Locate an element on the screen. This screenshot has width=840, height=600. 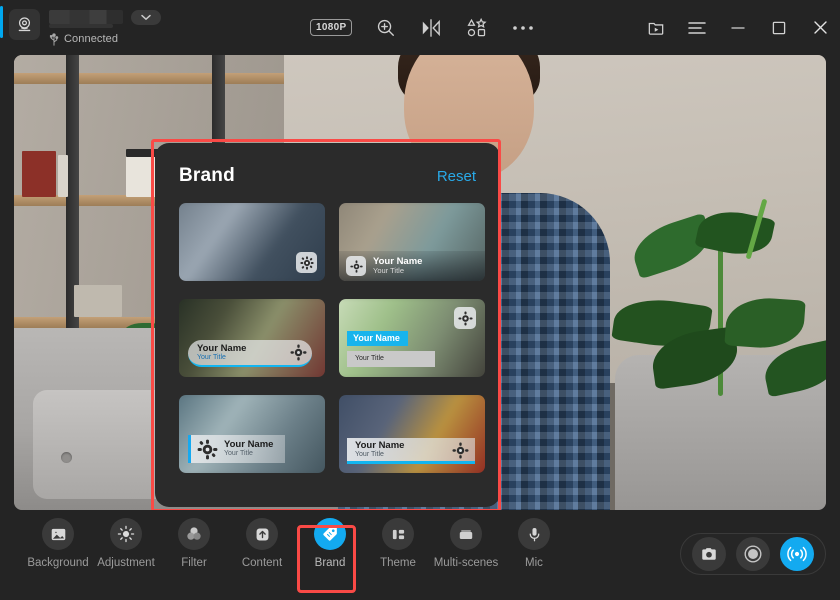
bottom-item-label: Multi-scenes is located at coordinates (466, 563).